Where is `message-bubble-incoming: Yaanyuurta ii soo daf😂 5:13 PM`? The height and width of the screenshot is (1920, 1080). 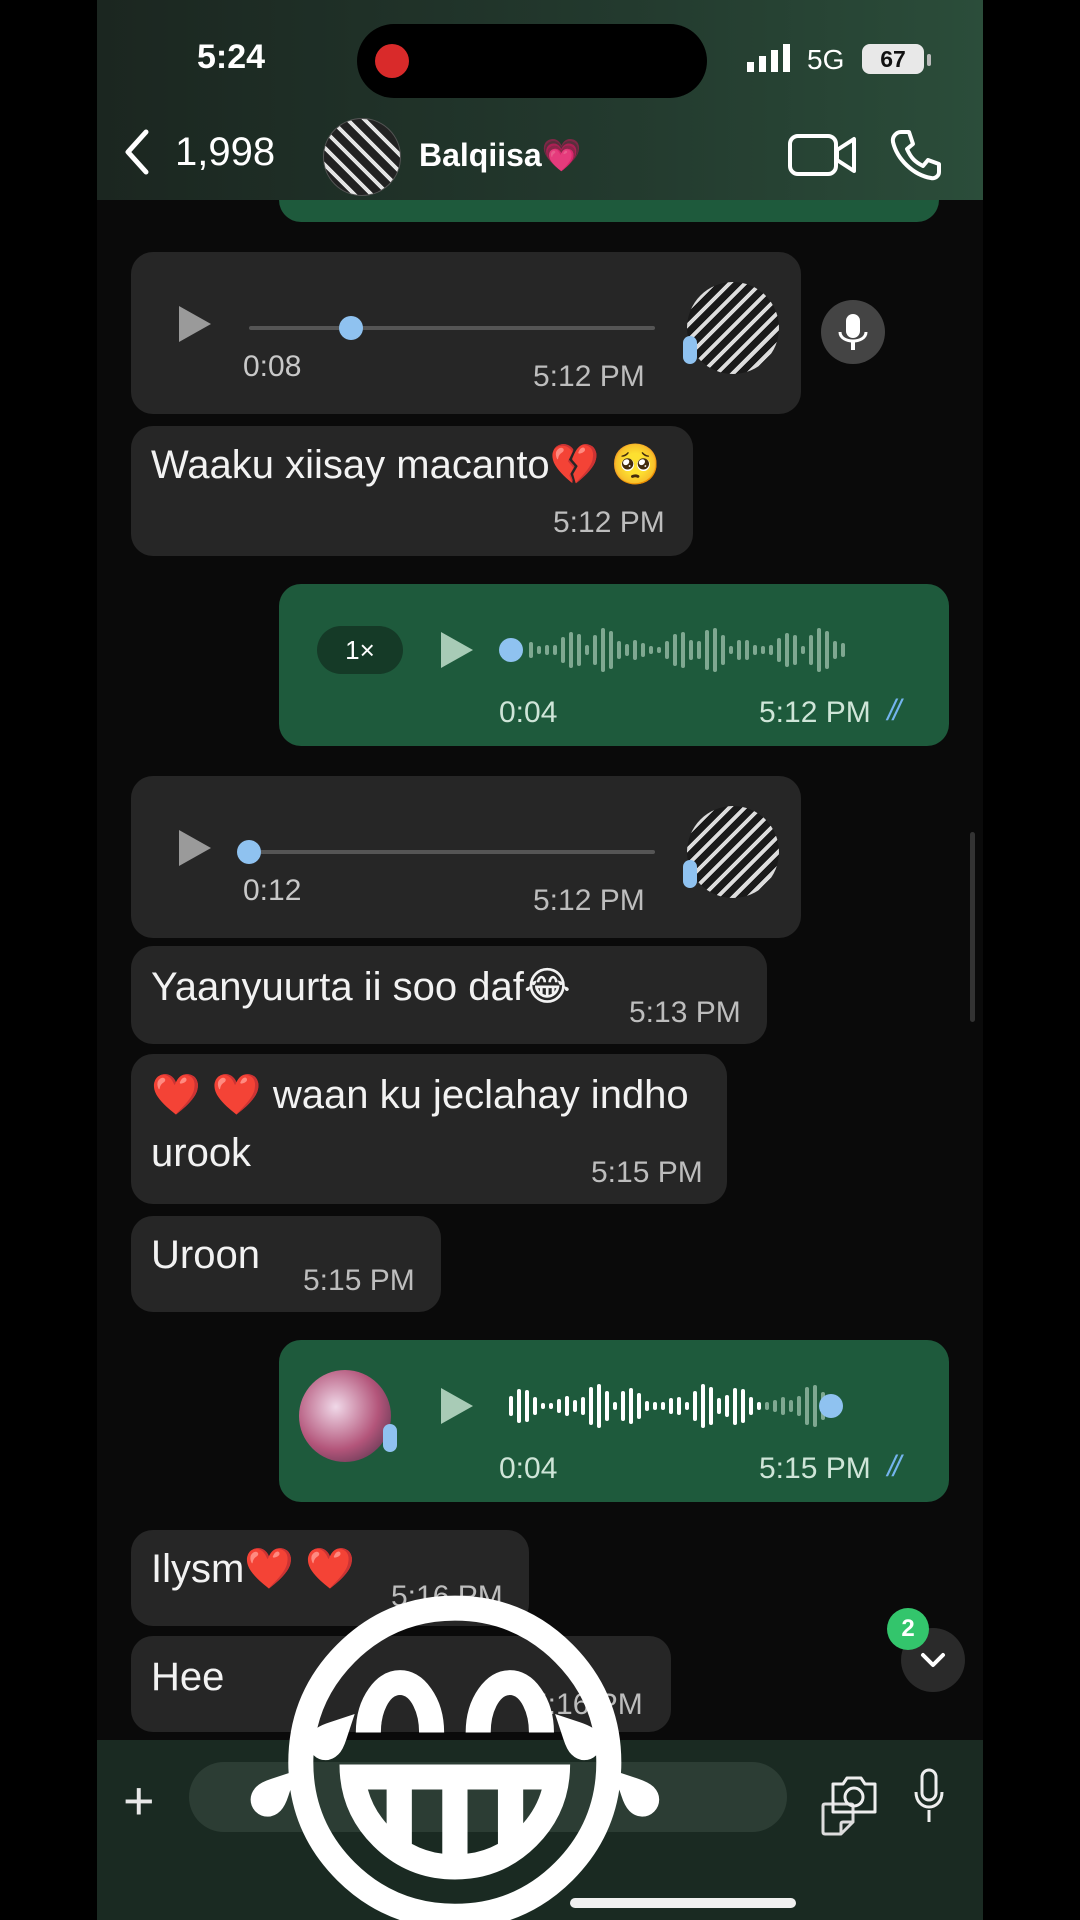 message-bubble-incoming: Yaanyuurta ii soo daf😂 5:13 PM is located at coordinates (449, 995).